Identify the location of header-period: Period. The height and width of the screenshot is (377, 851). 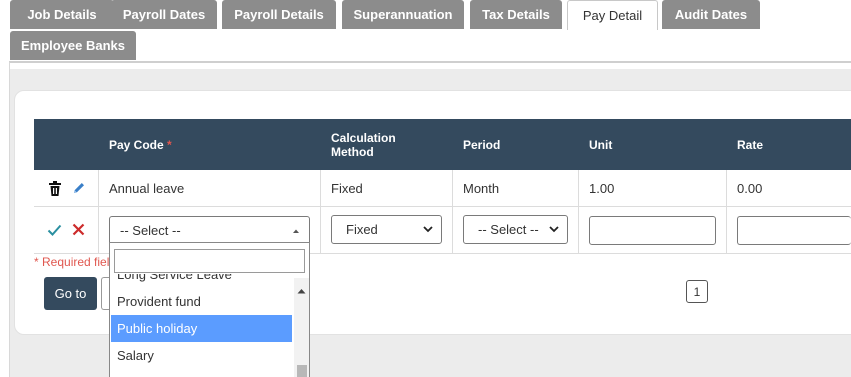
(482, 145).